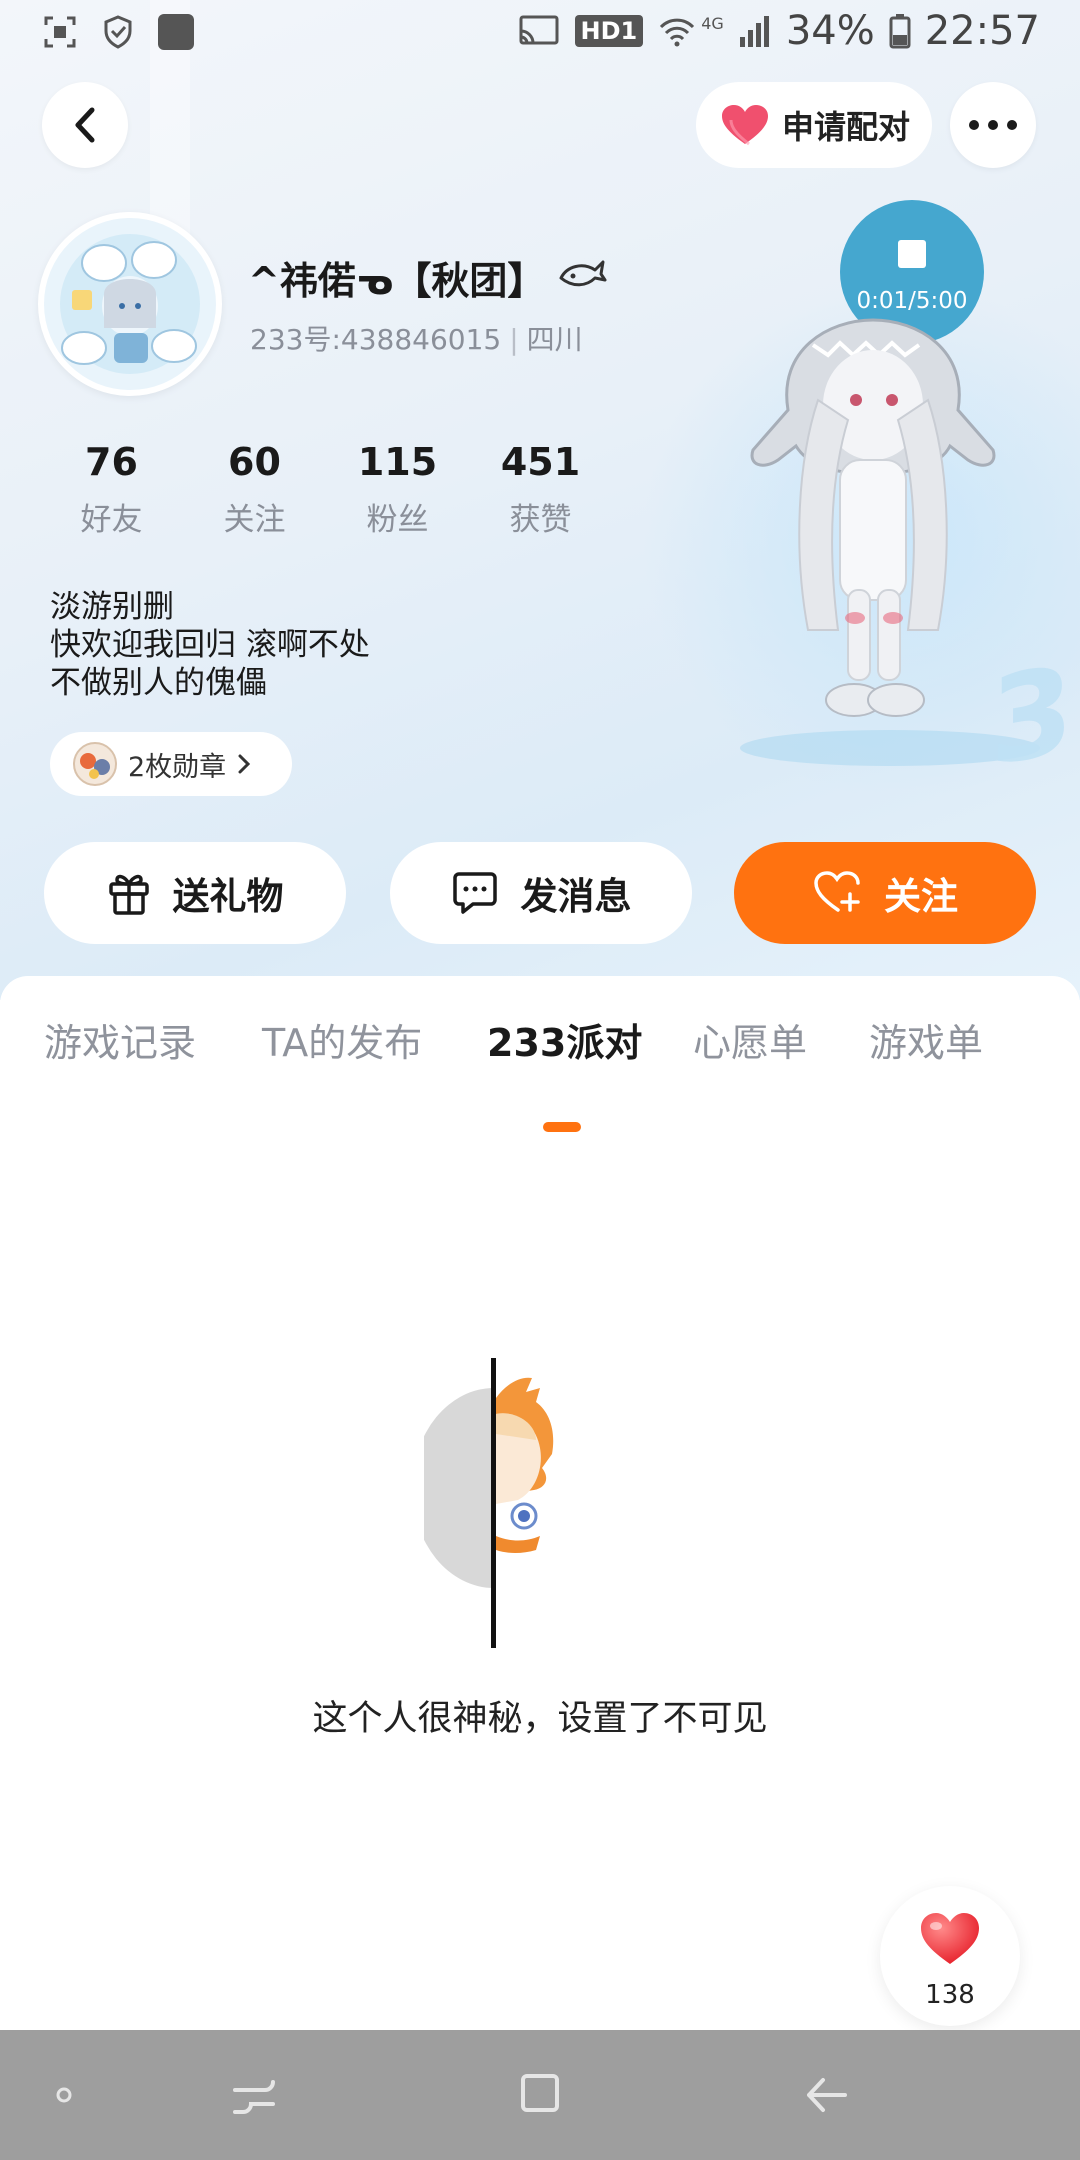  Describe the element at coordinates (778, 31) in the screenshot. I see `status-bar-right: HD1 4G 34% 22:57` at that location.